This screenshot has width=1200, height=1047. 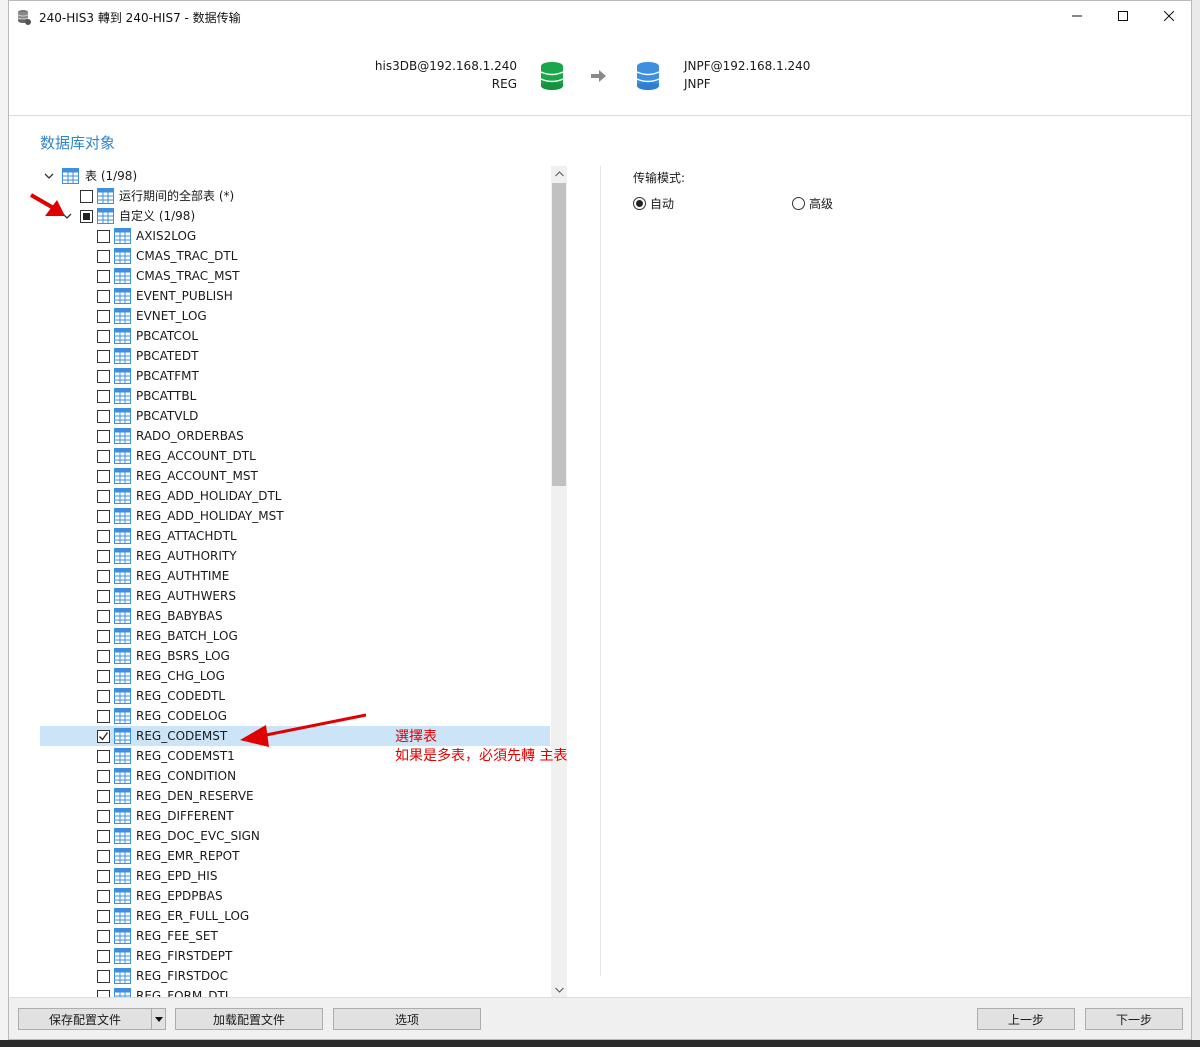 What do you see at coordinates (295, 456) in the screenshot?
I see `table-row: REG_ACCOUNT_DTL` at bounding box center [295, 456].